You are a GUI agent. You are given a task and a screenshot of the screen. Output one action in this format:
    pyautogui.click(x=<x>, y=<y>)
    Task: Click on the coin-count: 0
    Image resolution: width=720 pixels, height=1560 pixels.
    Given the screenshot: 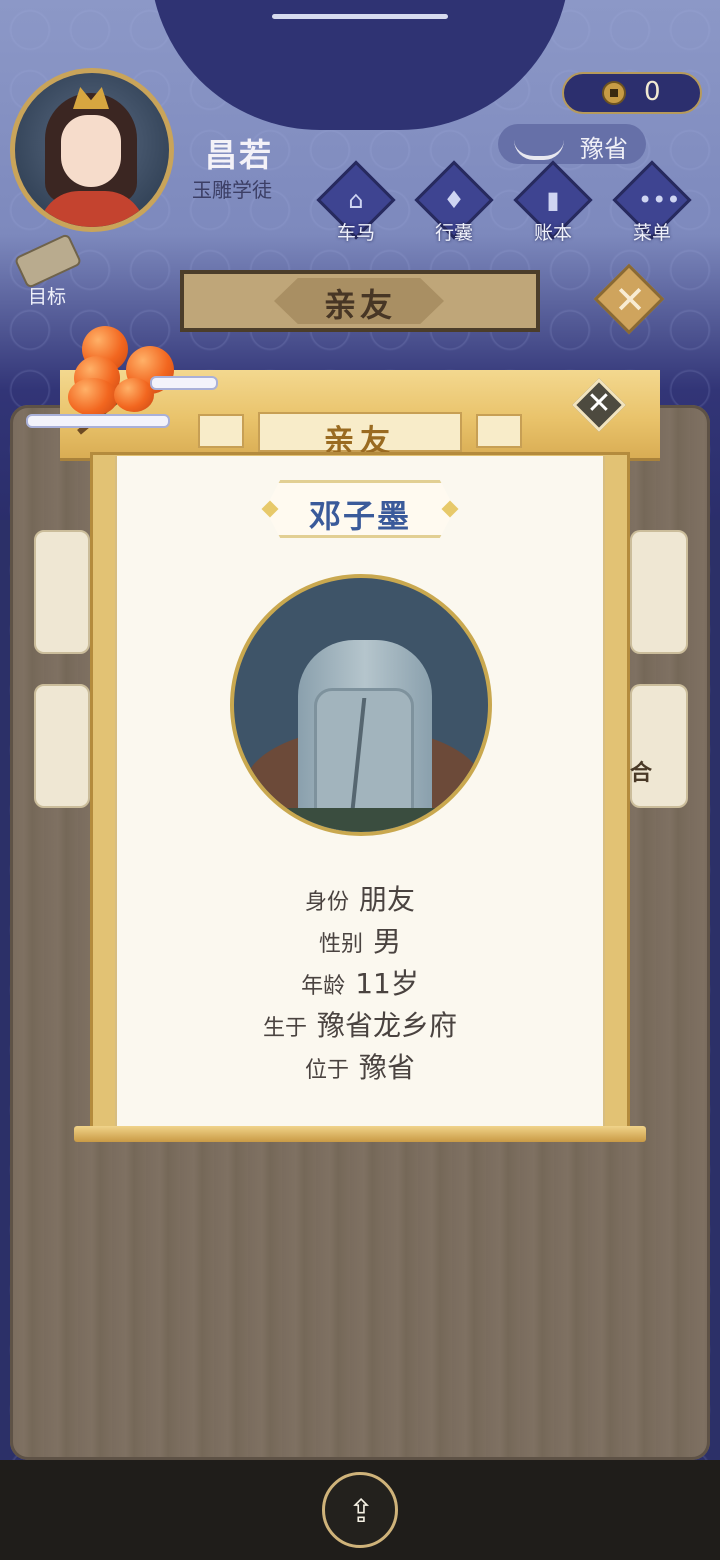 What is the action you would take?
    pyautogui.click(x=652, y=92)
    